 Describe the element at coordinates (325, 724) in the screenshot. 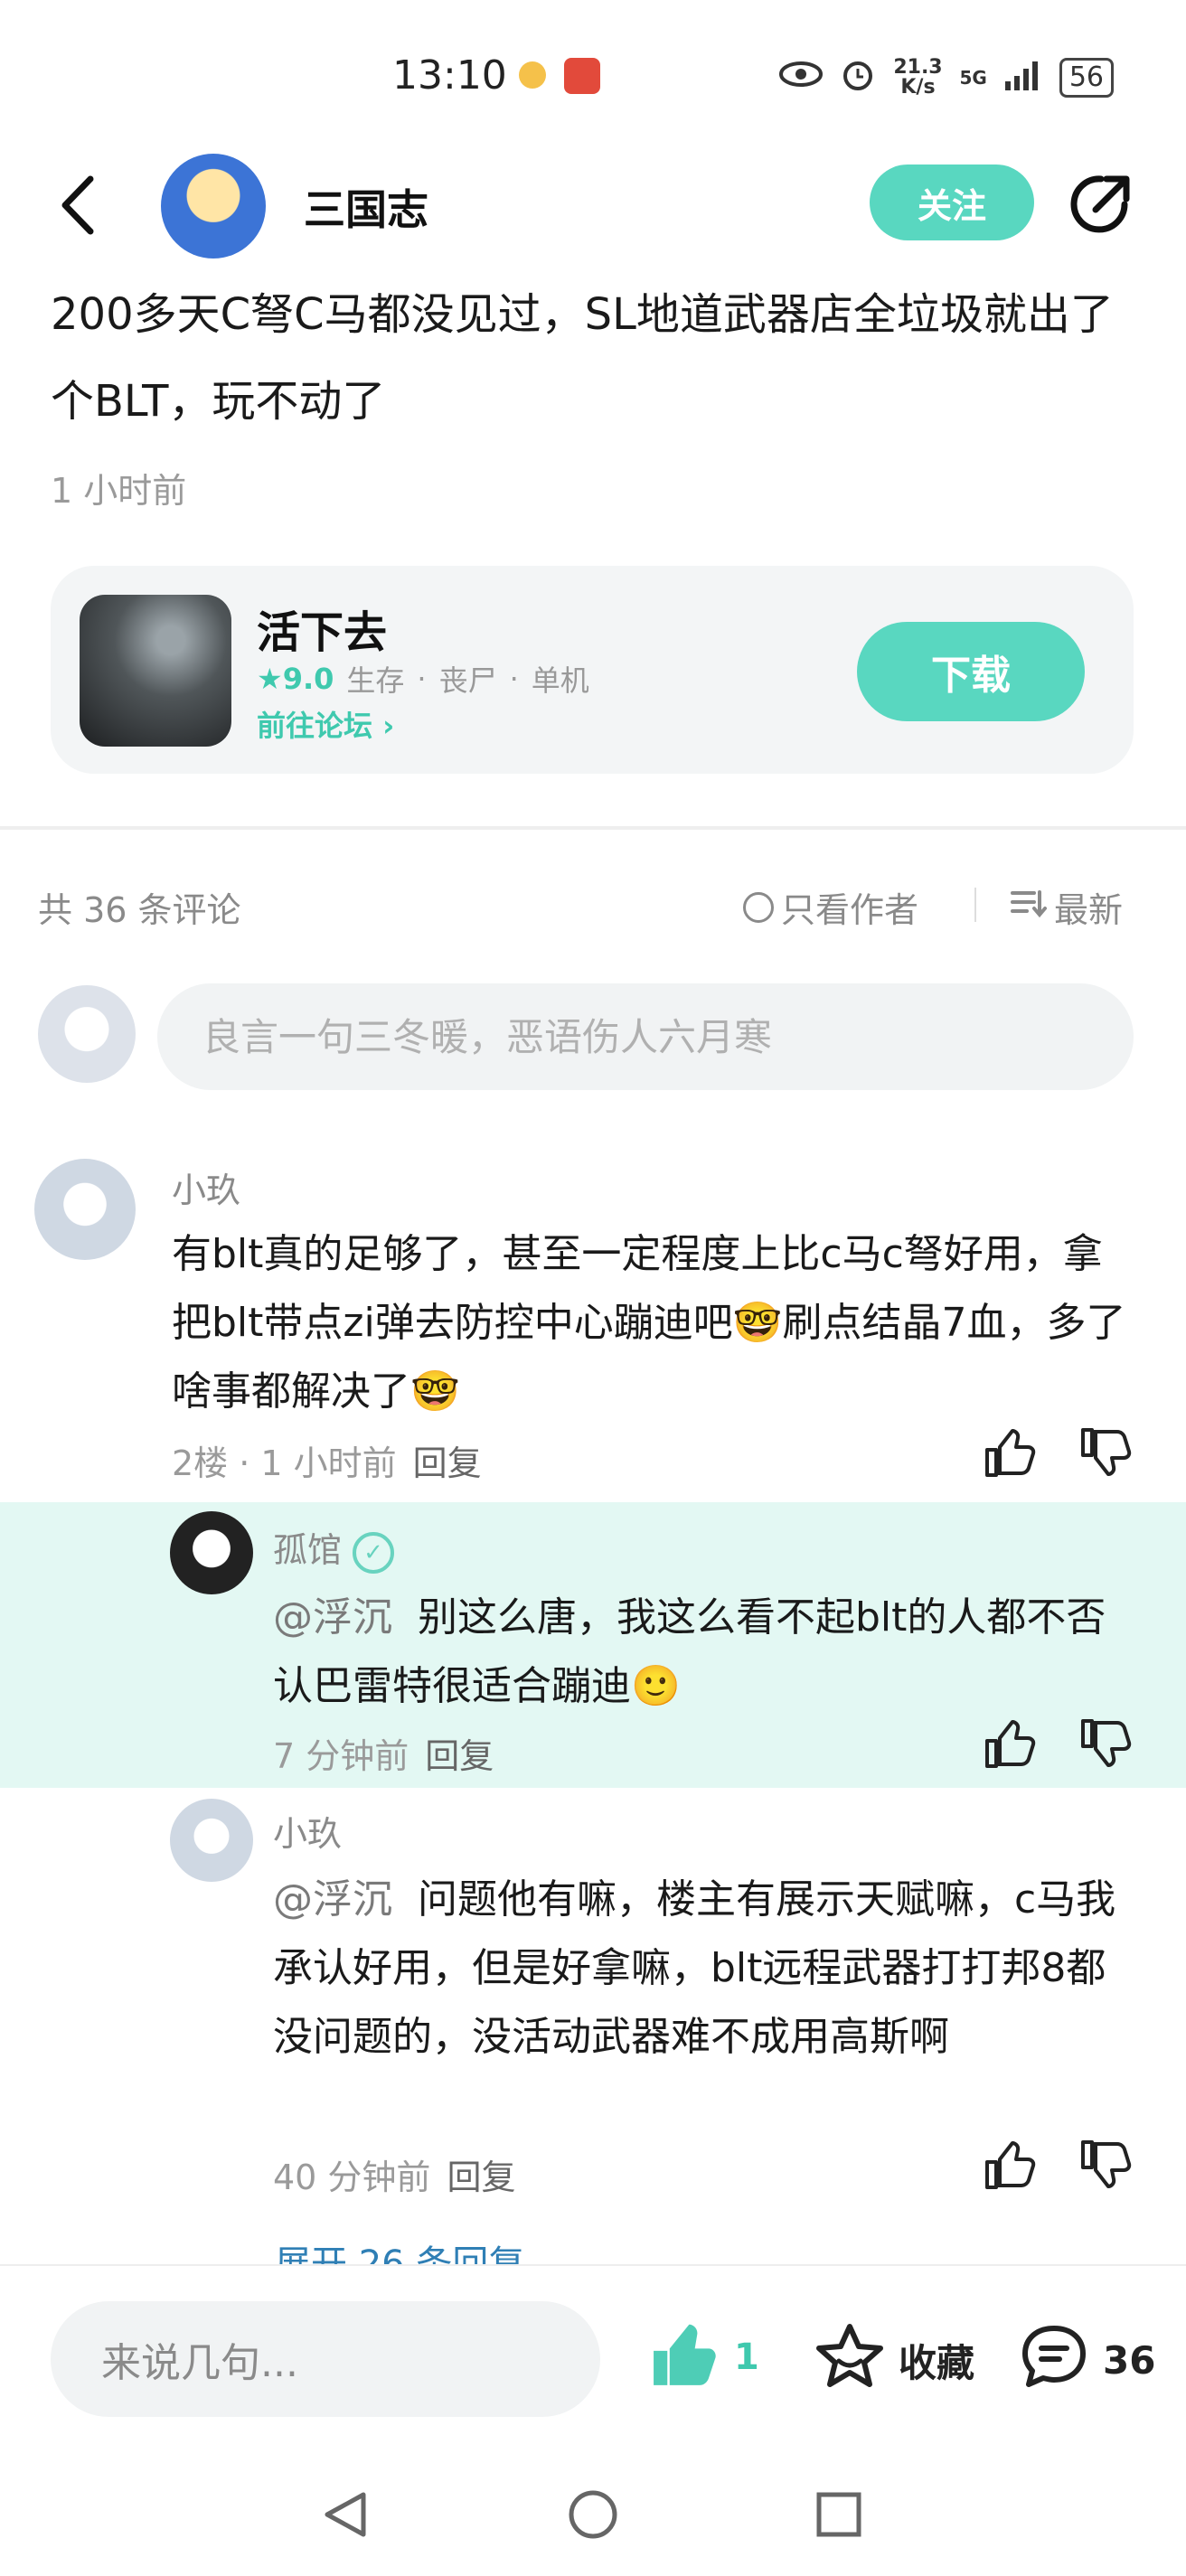

I see `forum-link: 前往论坛 ›` at that location.